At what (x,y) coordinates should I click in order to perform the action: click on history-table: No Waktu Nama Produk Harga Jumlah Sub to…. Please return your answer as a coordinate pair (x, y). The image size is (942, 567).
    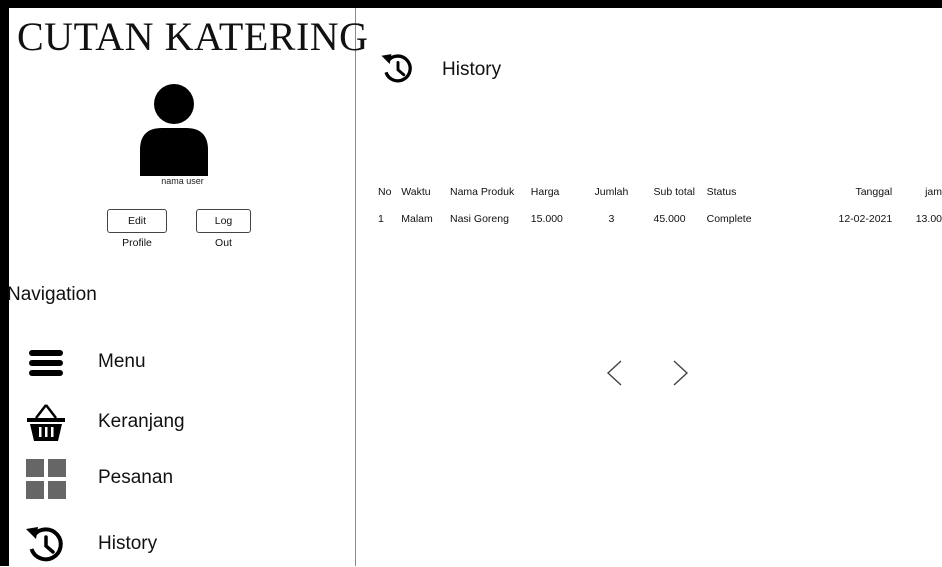
    Looking at the image, I should click on (649, 212).